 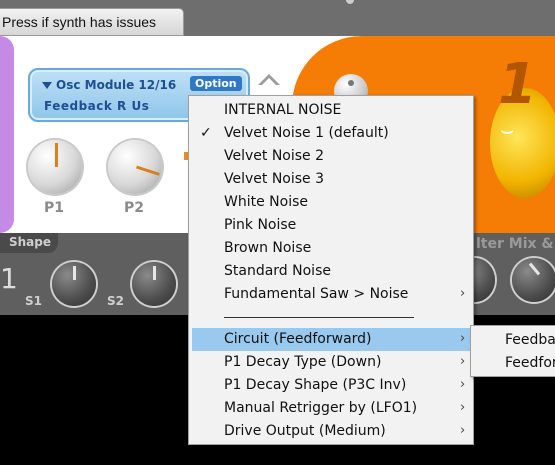 What do you see at coordinates (331, 156) in the screenshot?
I see `menu-item-velvet-noise-2: Velvet Noise 2` at bounding box center [331, 156].